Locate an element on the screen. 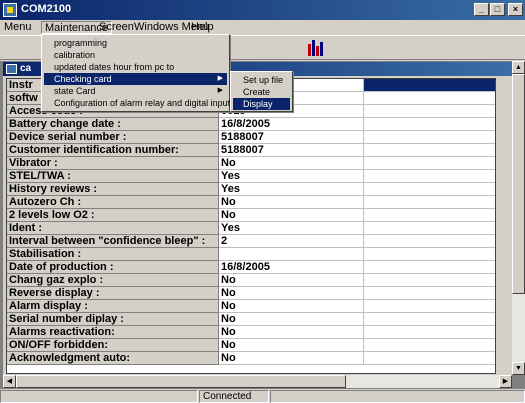 This screenshot has height=403, width=525. table-row: Battery change date :16/8/2005 is located at coordinates (251, 124).